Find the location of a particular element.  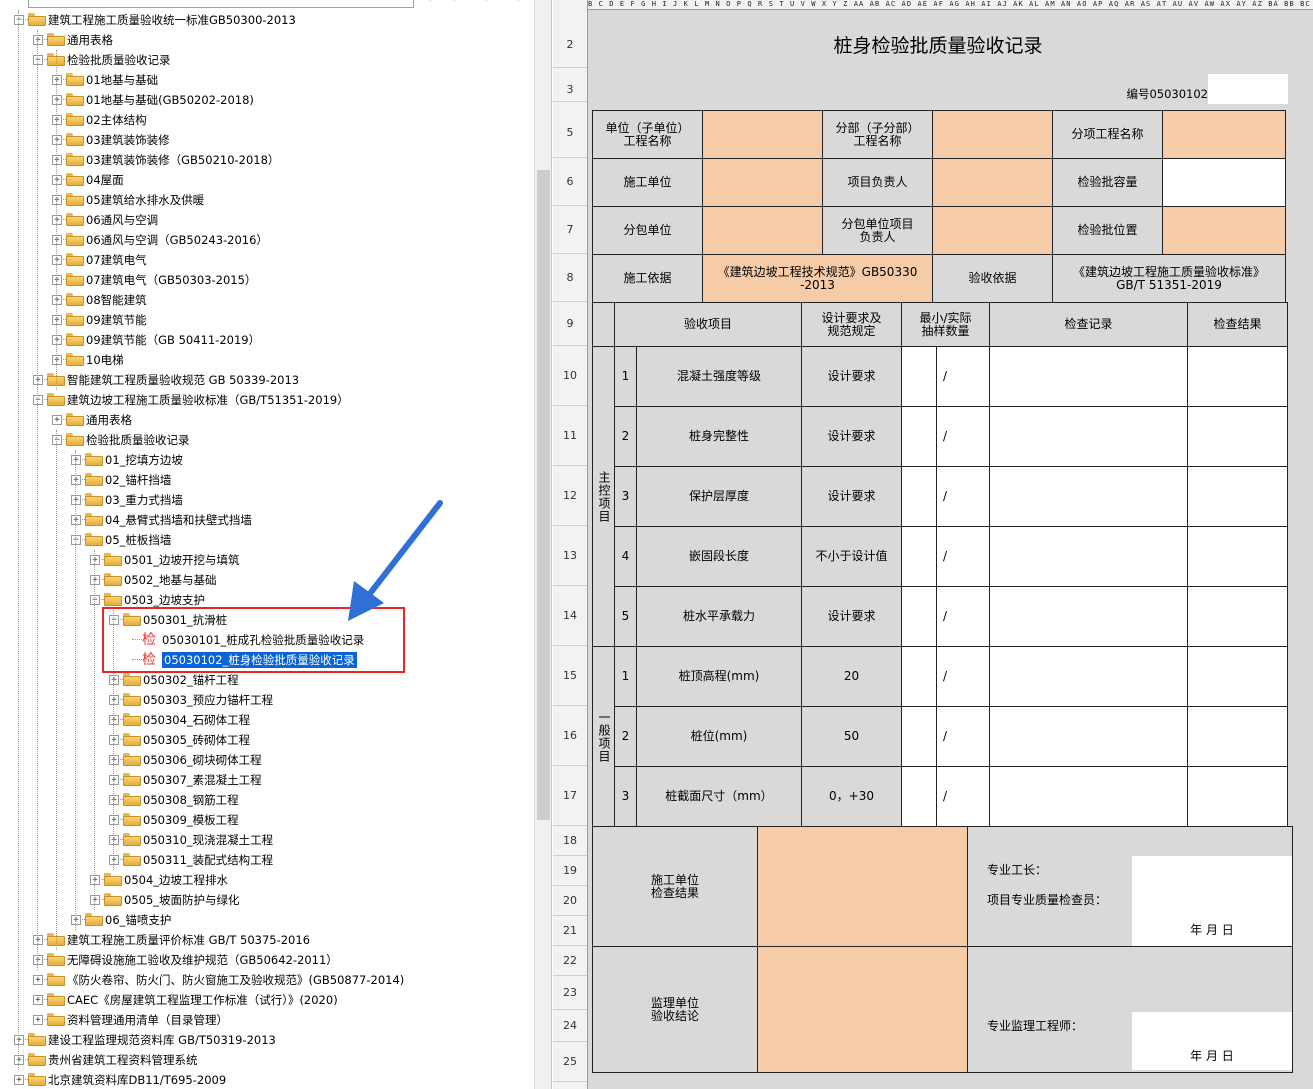

tree-node-label: 0502_地基与基础 is located at coordinates (170, 580).